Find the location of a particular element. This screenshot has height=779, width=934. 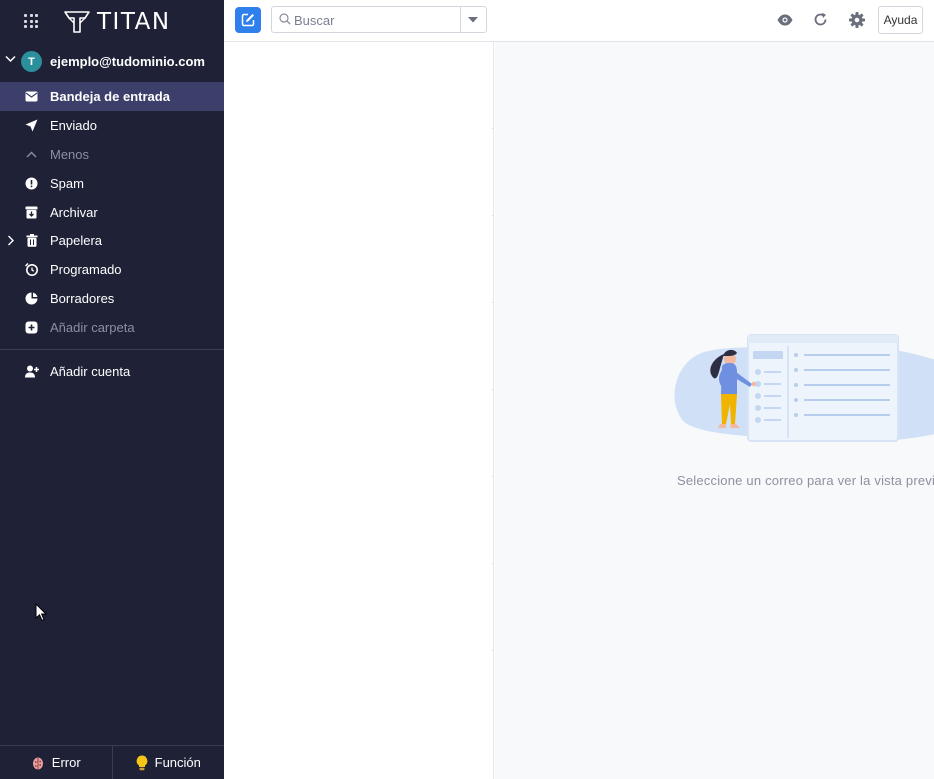

folder-label: Añadir carpeta is located at coordinates (92, 328).